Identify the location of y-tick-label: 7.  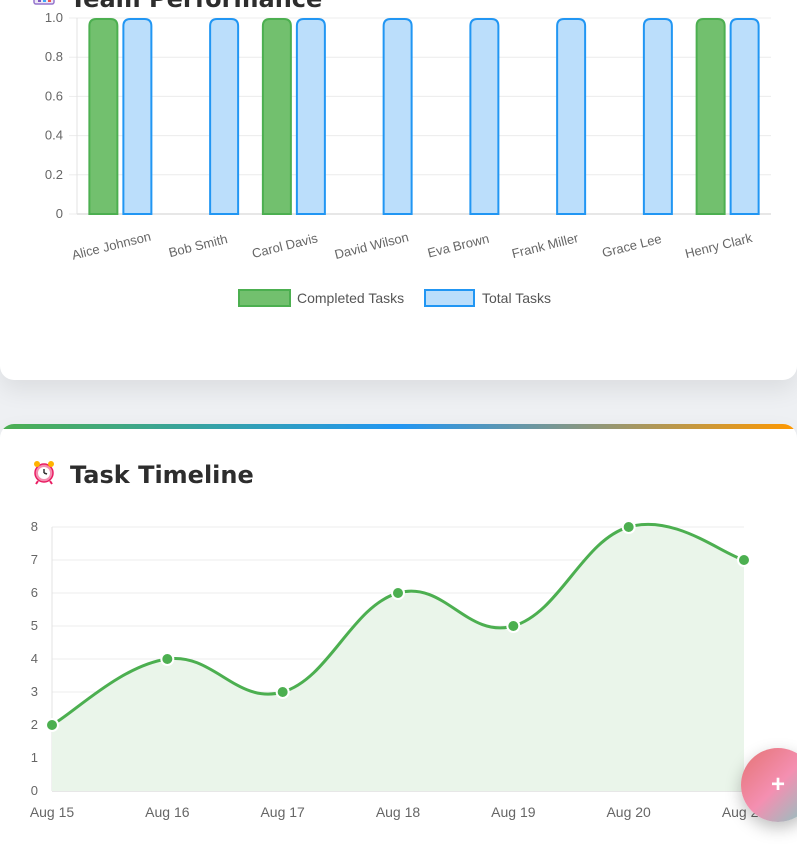
(34, 559).